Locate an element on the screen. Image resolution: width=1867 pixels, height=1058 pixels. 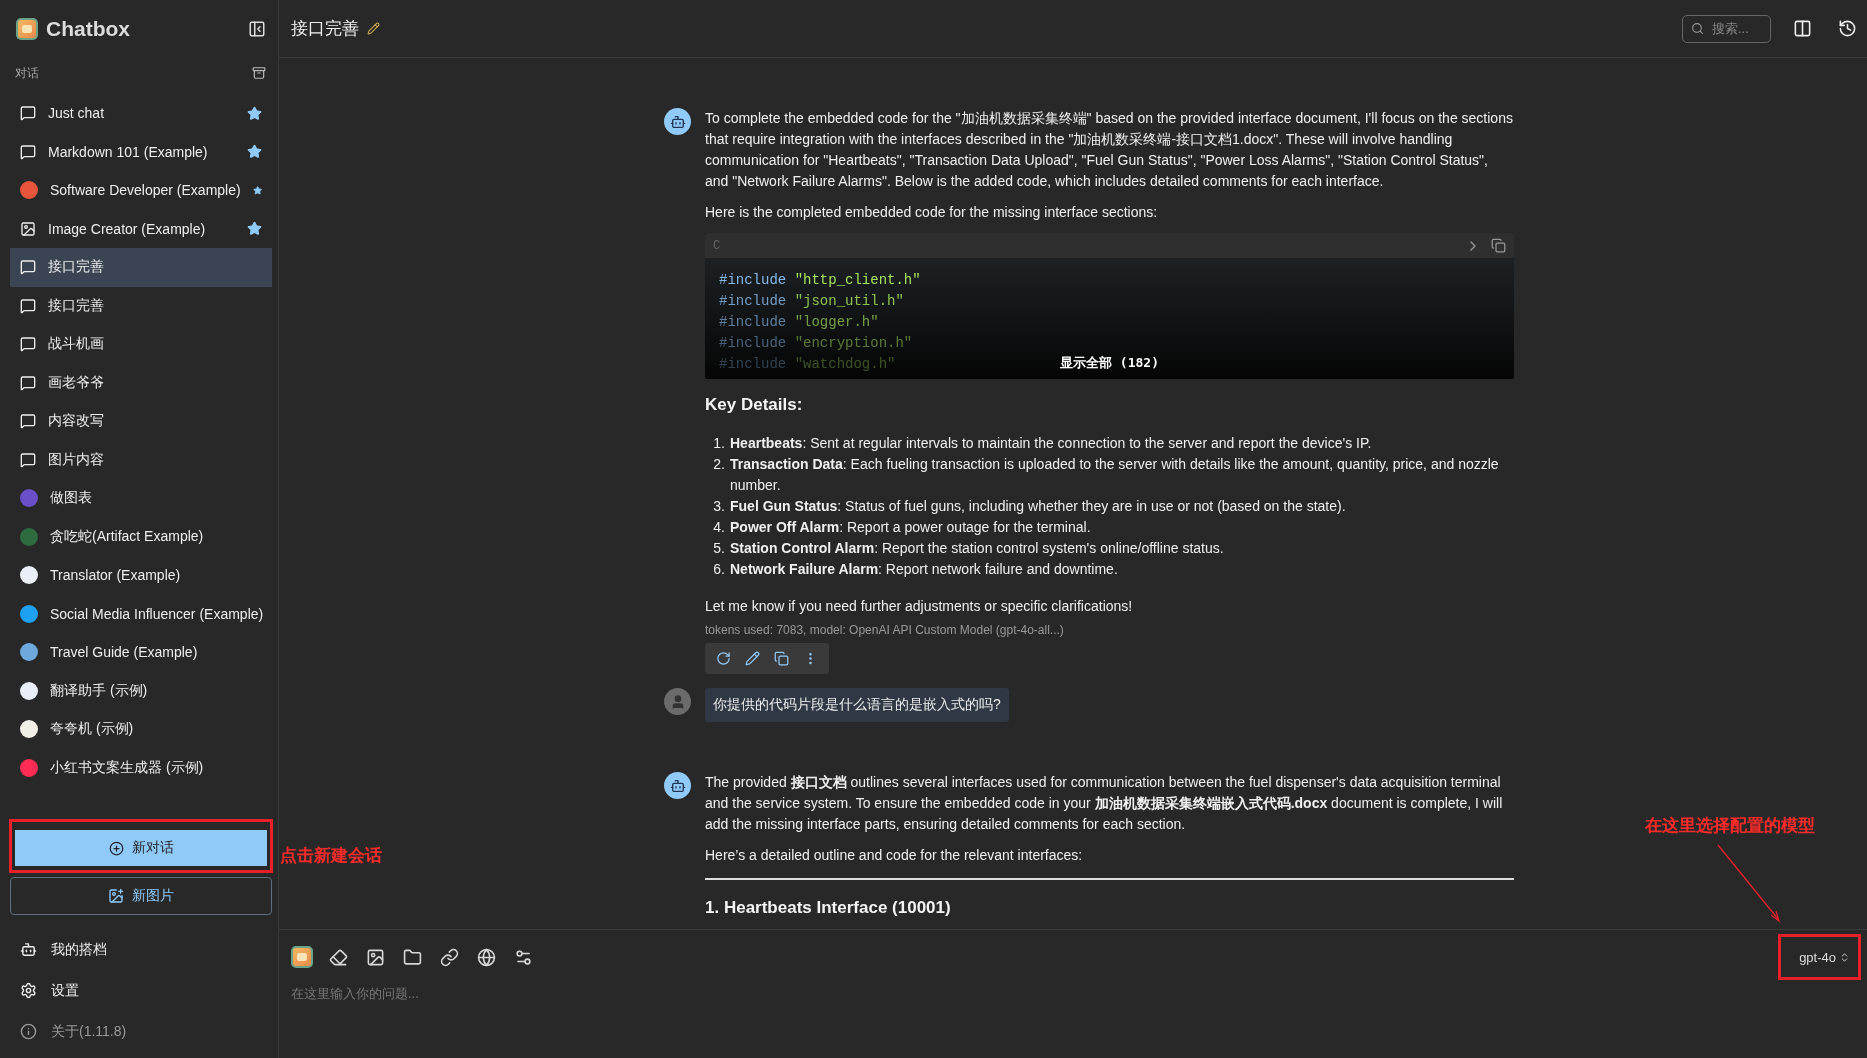
conversation-title: 战斗机画 is located at coordinates (76, 344).